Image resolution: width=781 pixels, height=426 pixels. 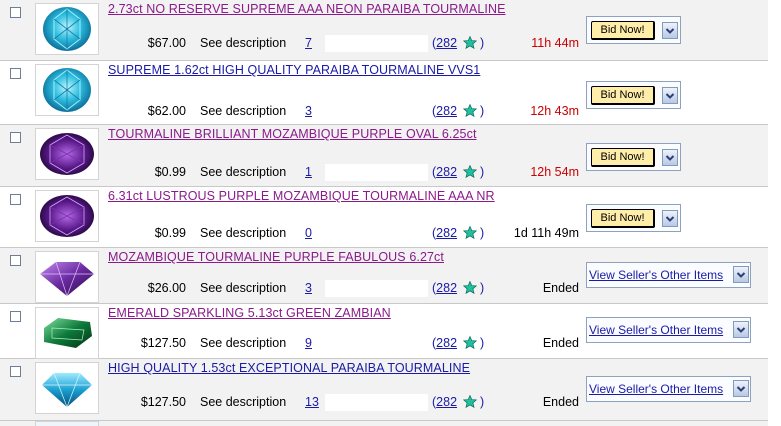 What do you see at coordinates (555, 43) in the screenshot?
I see `time-left: 11h 44m` at bounding box center [555, 43].